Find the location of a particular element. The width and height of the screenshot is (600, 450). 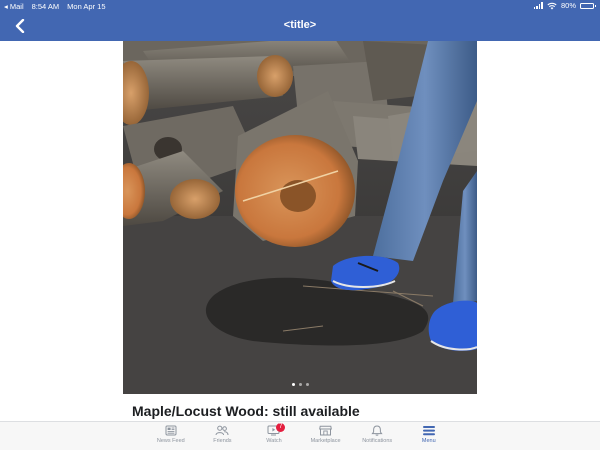

news-feed-icon is located at coordinates (171, 430).